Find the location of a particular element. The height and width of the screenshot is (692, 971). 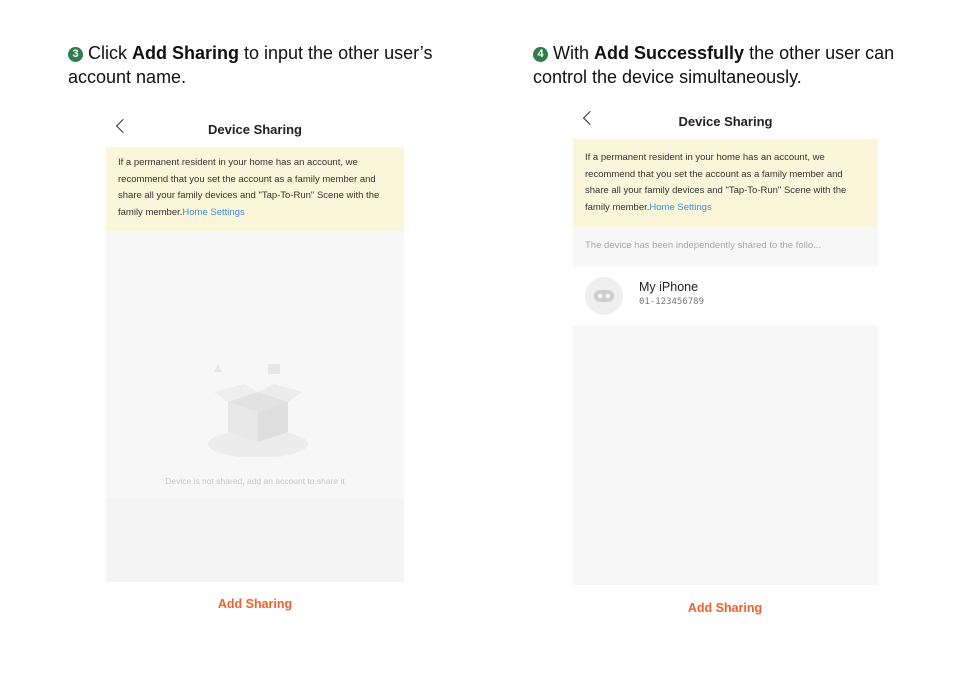

robot-face-icon is located at coordinates (604, 296).